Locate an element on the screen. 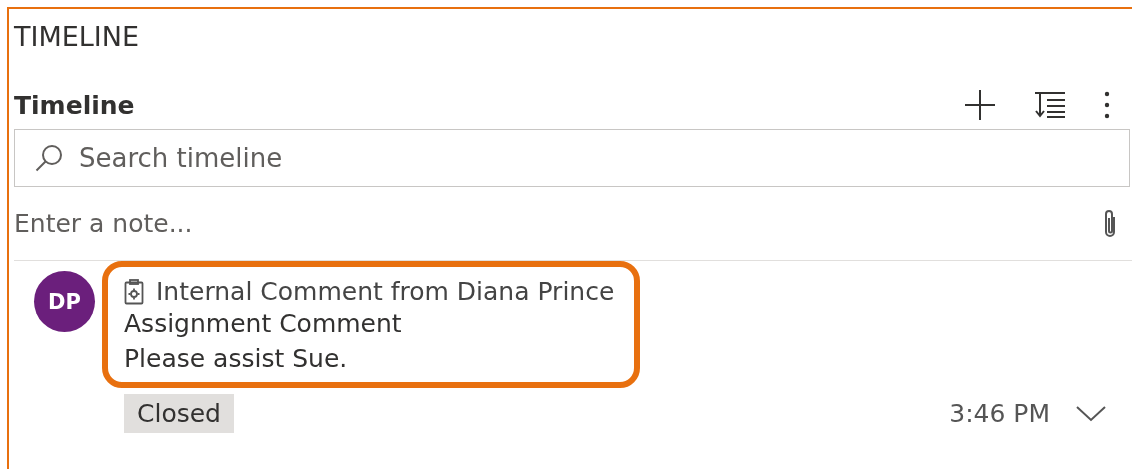  section-label: TIMELINE is located at coordinates (77, 37).